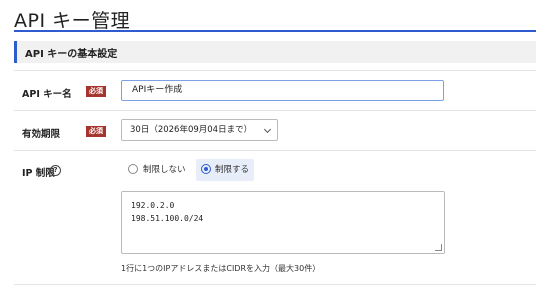  What do you see at coordinates (282, 90) in the screenshot?
I see `api-key-name-input: APIキー作成` at bounding box center [282, 90].